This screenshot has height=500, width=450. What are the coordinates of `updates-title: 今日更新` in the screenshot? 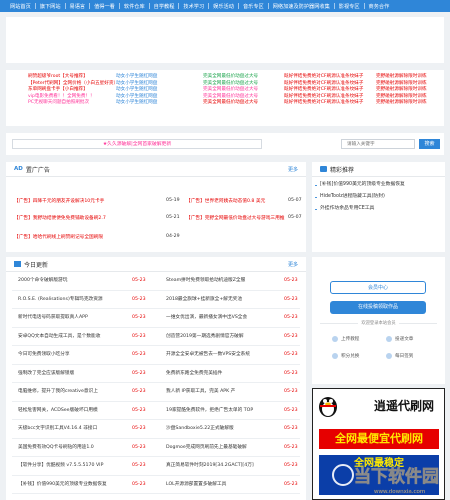 It's located at (36, 265).